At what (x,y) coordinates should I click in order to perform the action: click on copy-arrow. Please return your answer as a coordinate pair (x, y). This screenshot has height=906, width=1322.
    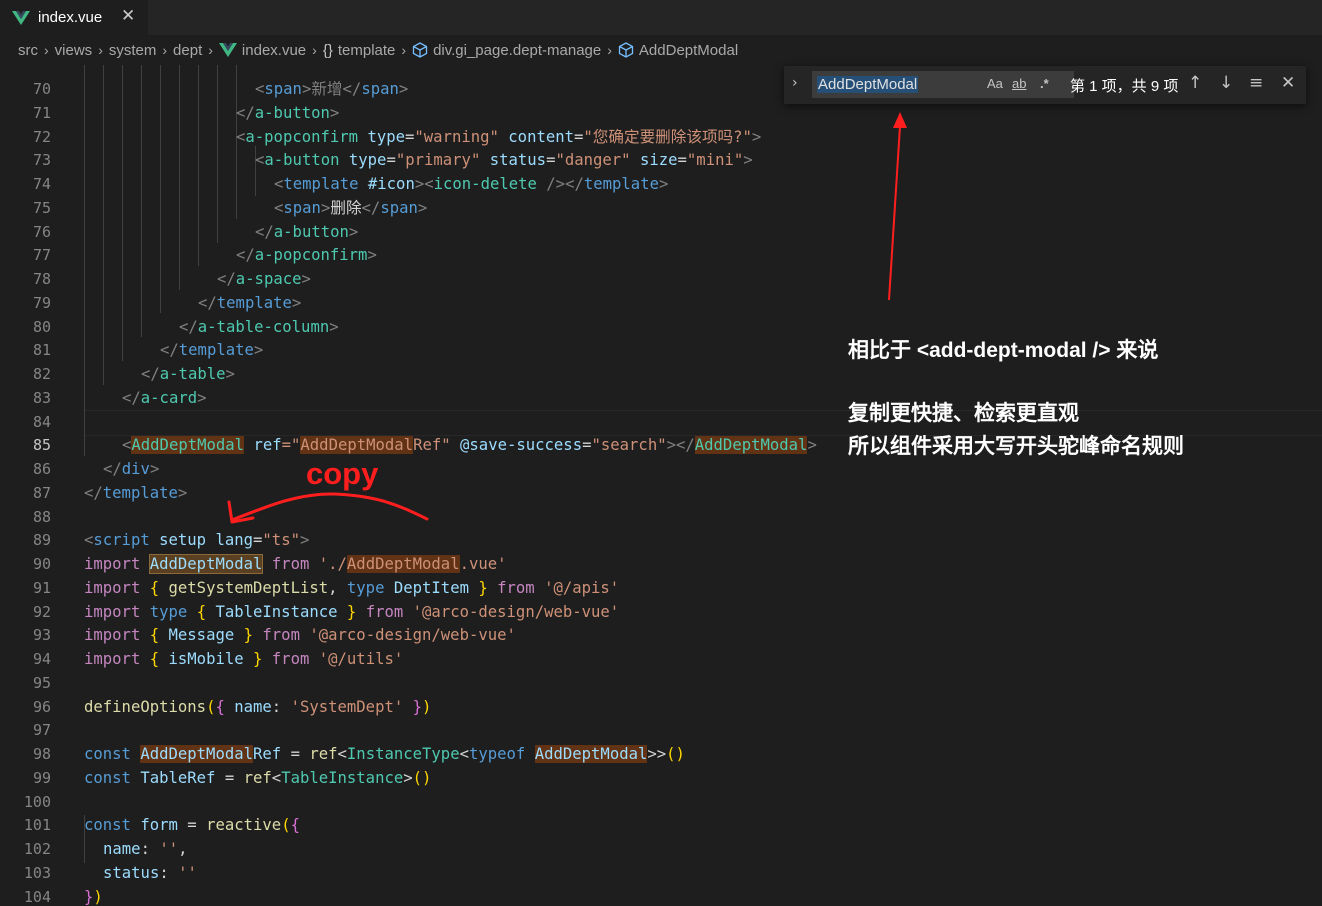
    Looking at the image, I should click on (329, 507).